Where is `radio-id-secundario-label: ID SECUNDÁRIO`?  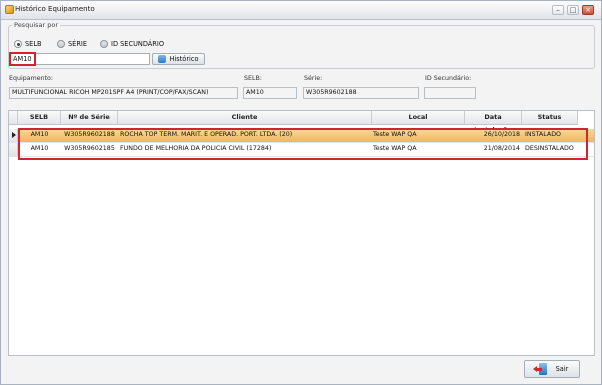 radio-id-secundario-label: ID SECUNDÁRIO is located at coordinates (138, 44).